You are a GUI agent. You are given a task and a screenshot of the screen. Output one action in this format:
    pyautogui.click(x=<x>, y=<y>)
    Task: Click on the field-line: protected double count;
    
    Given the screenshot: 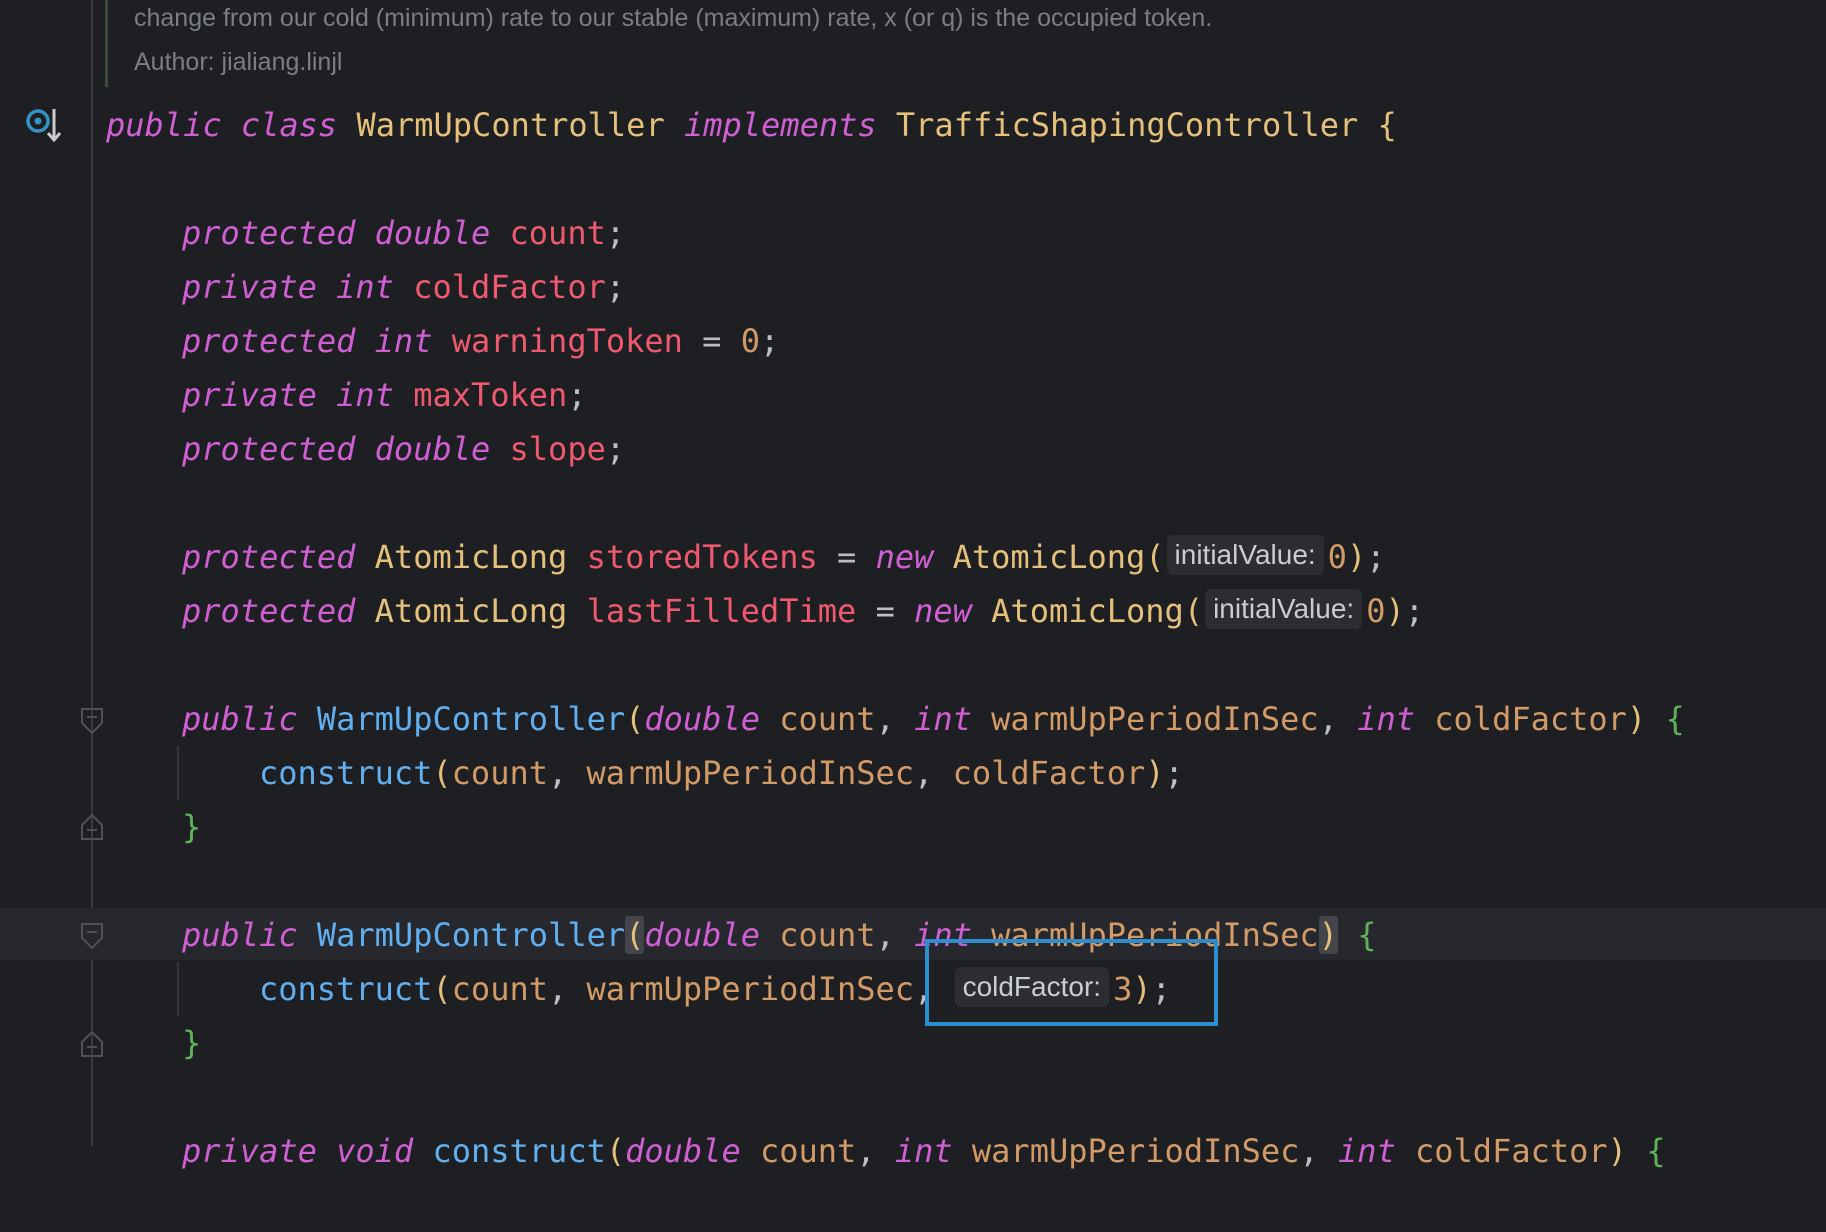 What is the action you would take?
    pyautogui.click(x=312, y=233)
    